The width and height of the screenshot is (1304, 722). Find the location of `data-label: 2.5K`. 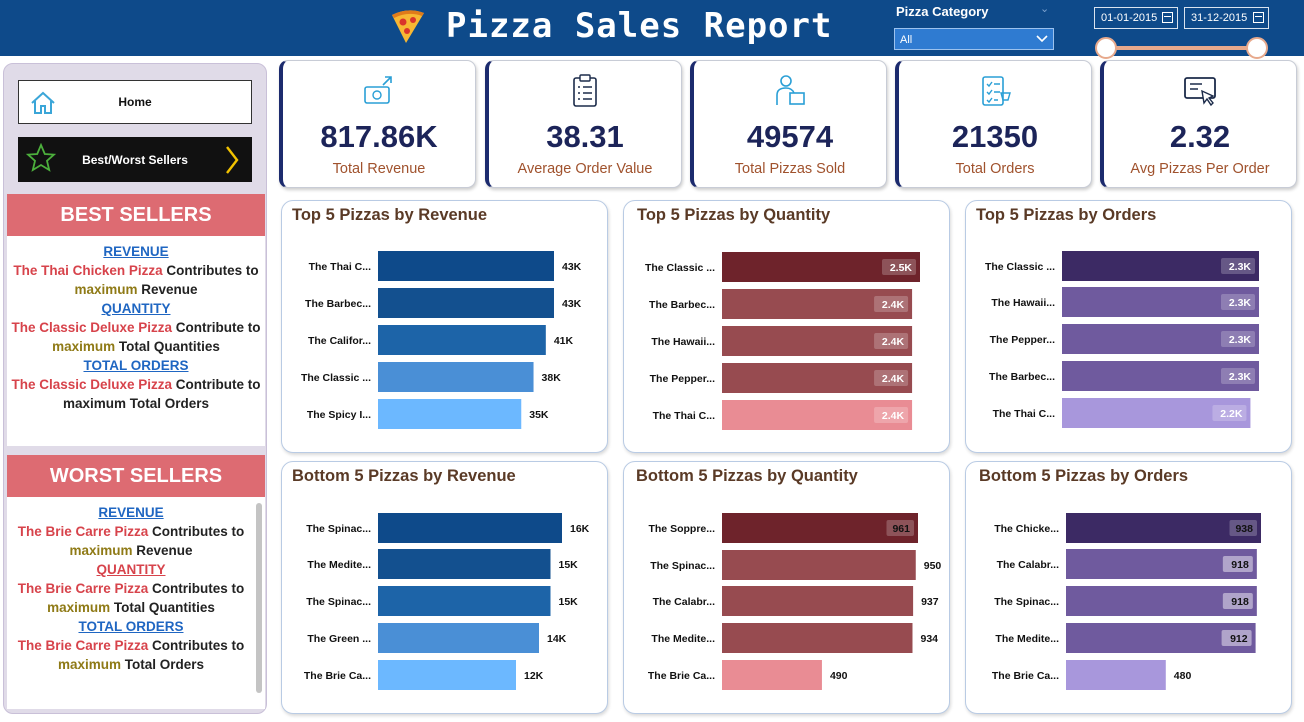

data-label: 2.5K is located at coordinates (901, 268).